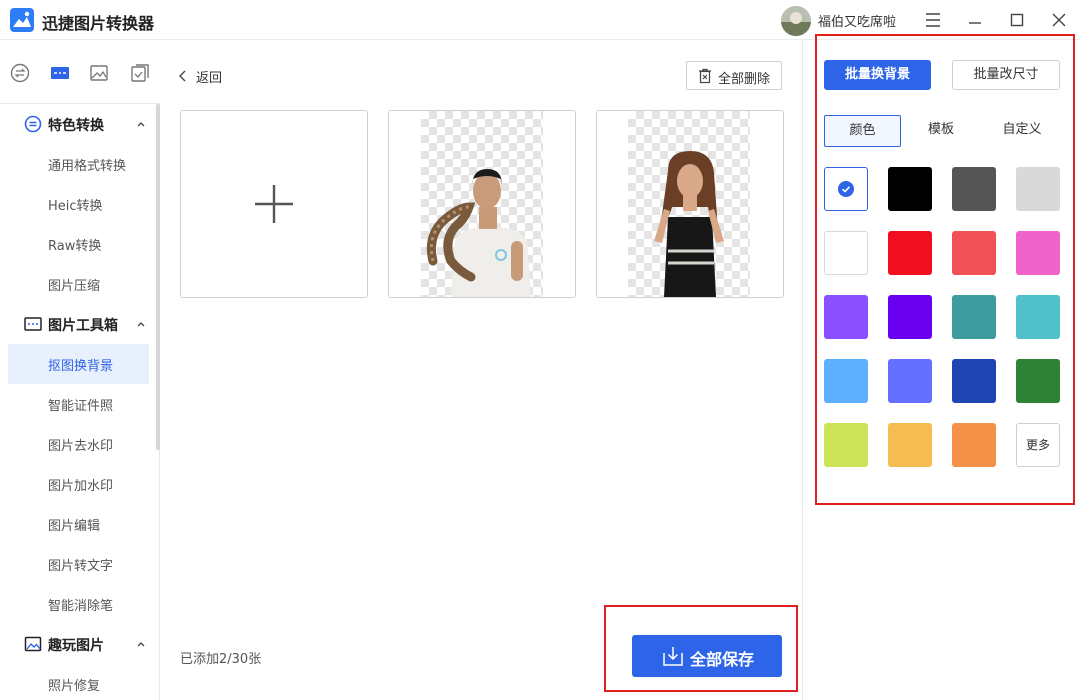 The image size is (1080, 700). I want to click on sidebar-item-label: 抠图换背景, so click(81, 366).